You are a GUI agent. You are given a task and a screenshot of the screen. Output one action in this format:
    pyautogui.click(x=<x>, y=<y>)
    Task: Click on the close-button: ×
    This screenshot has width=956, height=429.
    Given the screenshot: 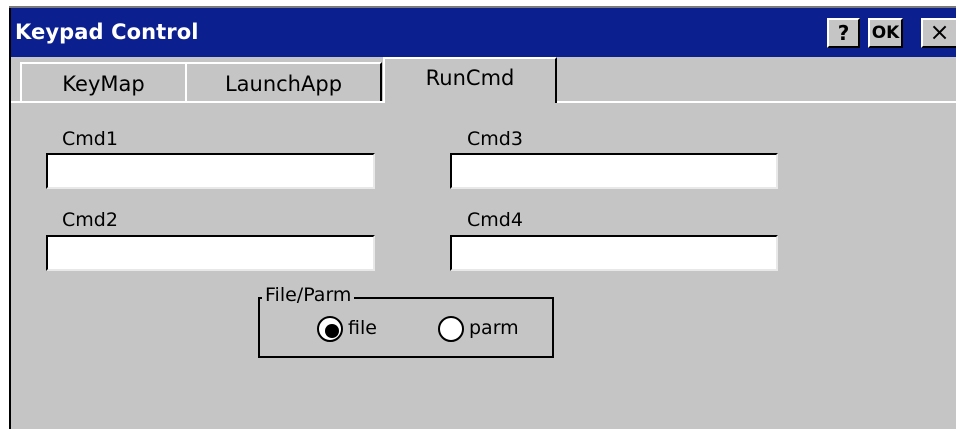 What is the action you would take?
    pyautogui.click(x=938, y=33)
    